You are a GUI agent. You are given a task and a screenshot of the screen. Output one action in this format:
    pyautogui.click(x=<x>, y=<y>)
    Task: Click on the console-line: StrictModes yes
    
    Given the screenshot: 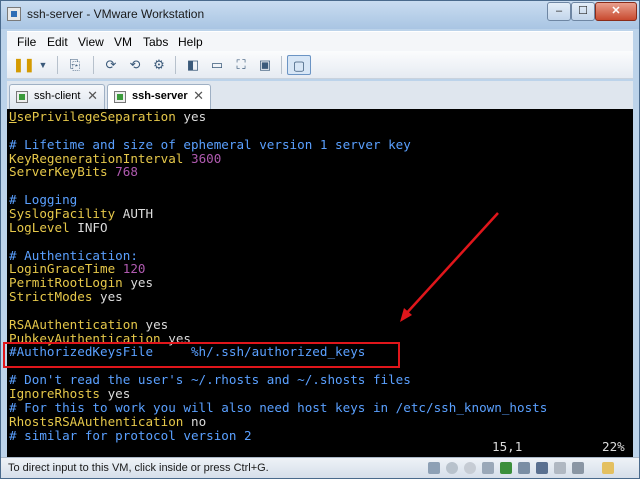 What is the action you would take?
    pyautogui.click(x=66, y=297)
    